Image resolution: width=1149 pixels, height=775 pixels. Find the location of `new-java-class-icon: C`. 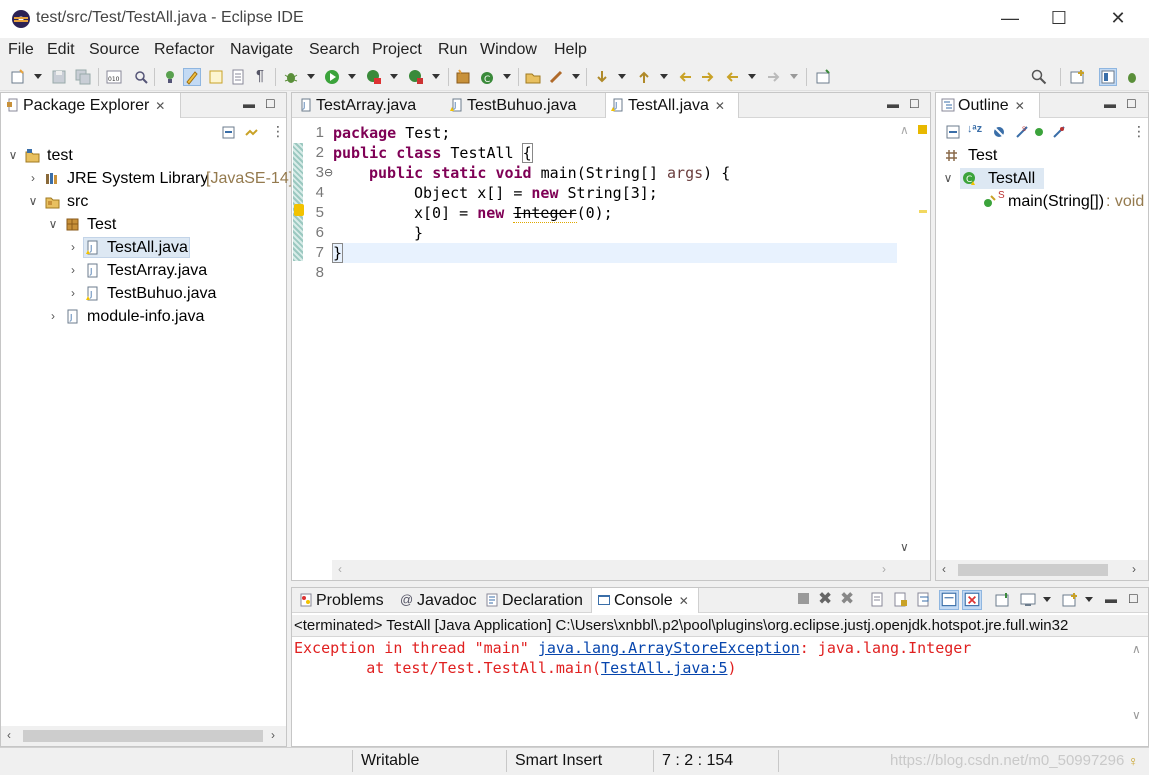

new-java-class-icon: C is located at coordinates (487, 77).